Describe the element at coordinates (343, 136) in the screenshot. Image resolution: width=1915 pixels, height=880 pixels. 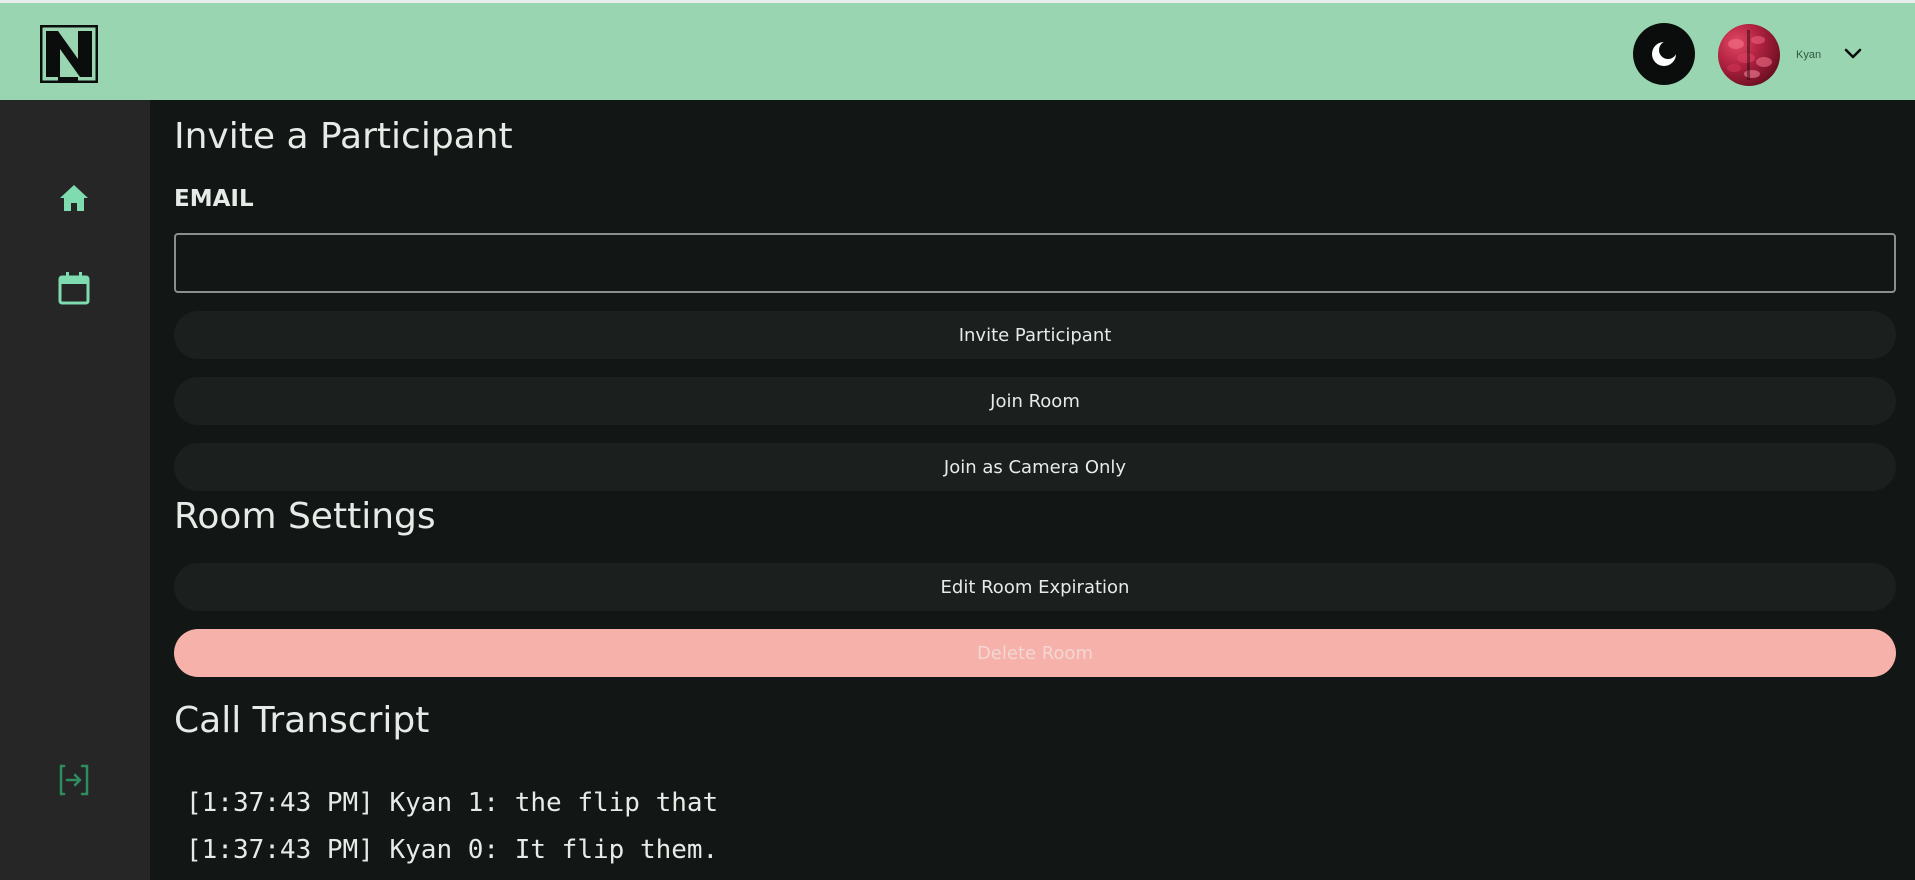
I see `invite-heading: Invite a Participant` at that location.